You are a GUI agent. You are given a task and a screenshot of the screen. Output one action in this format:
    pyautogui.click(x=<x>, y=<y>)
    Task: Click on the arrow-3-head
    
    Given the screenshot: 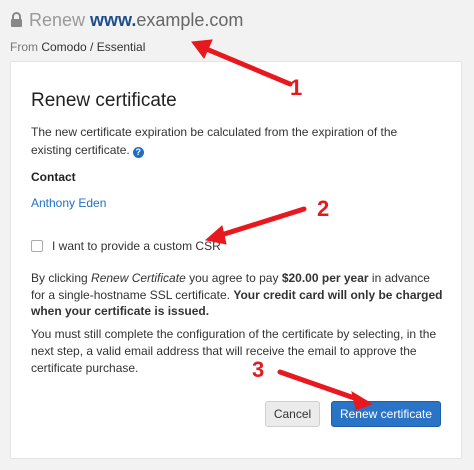 What is the action you would take?
    pyautogui.click(x=362, y=400)
    